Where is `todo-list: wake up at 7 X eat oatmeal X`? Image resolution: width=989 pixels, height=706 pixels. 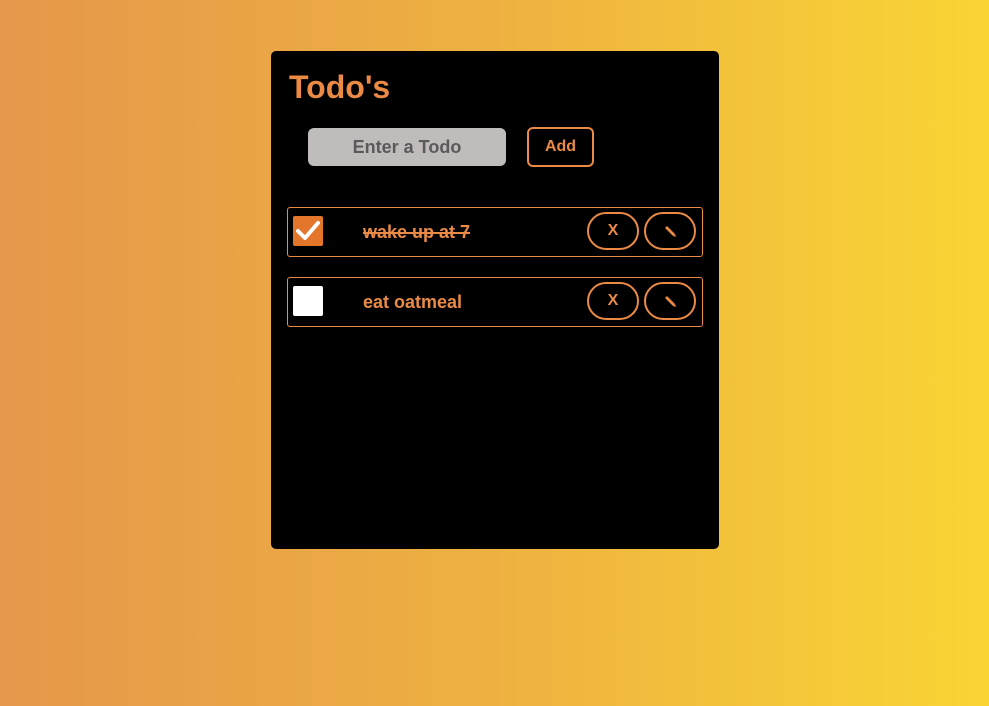
todo-list: wake up at 7 X eat oatmeal X is located at coordinates (495, 277).